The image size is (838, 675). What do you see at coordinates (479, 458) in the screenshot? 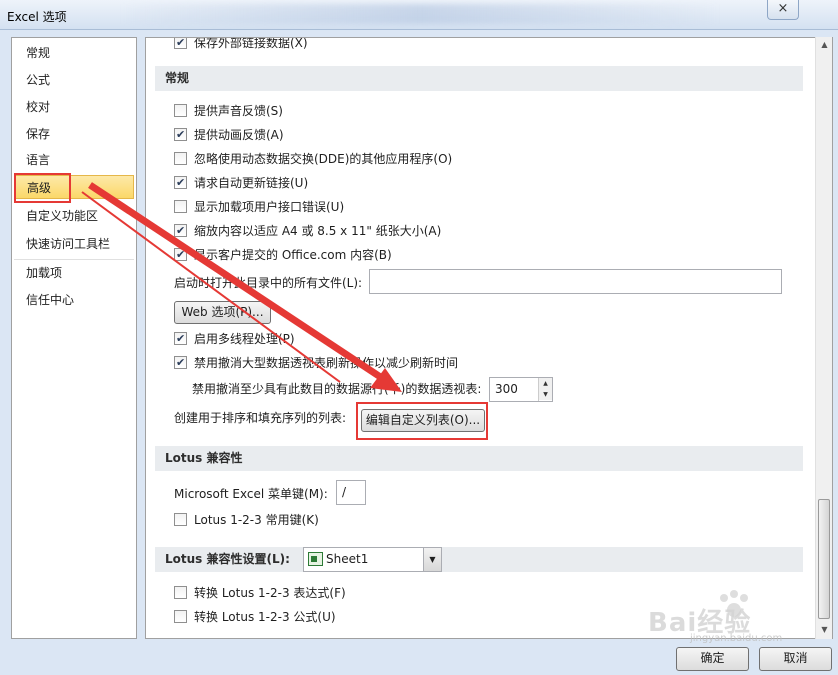
I see `section-header-lotus-compat: Lotus 兼容性` at bounding box center [479, 458].